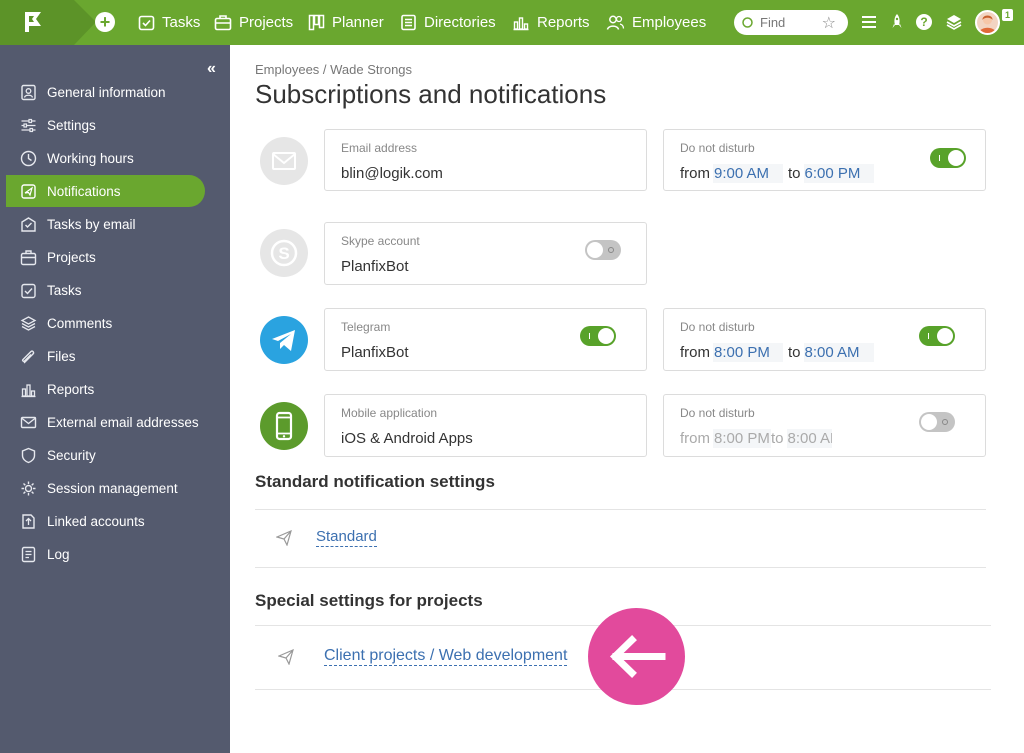  I want to click on email-card: Email address blin@logik.com, so click(485, 160).